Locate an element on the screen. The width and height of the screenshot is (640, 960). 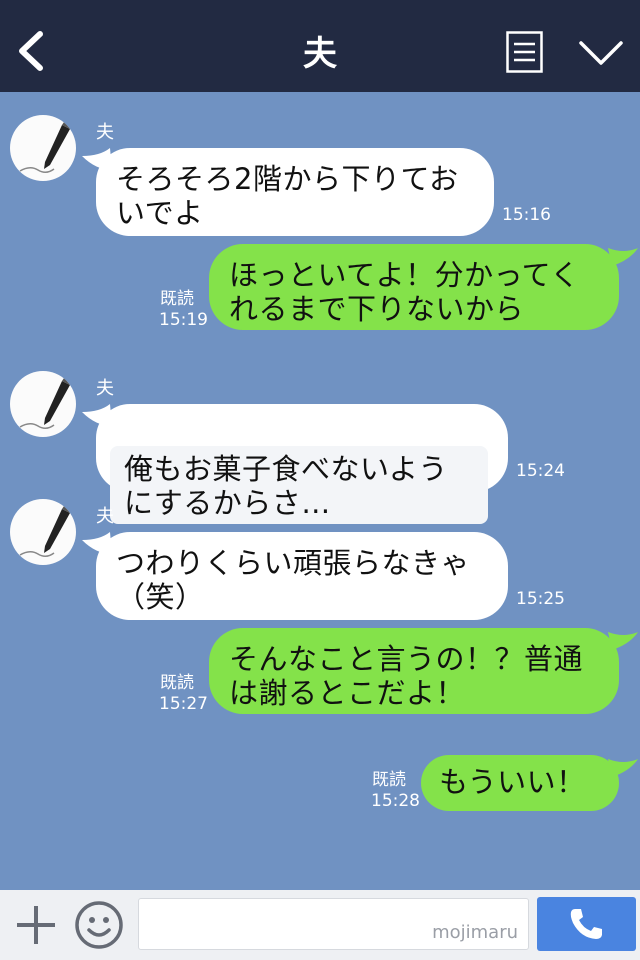
chat-header: 夫 is located at coordinates (320, 46).